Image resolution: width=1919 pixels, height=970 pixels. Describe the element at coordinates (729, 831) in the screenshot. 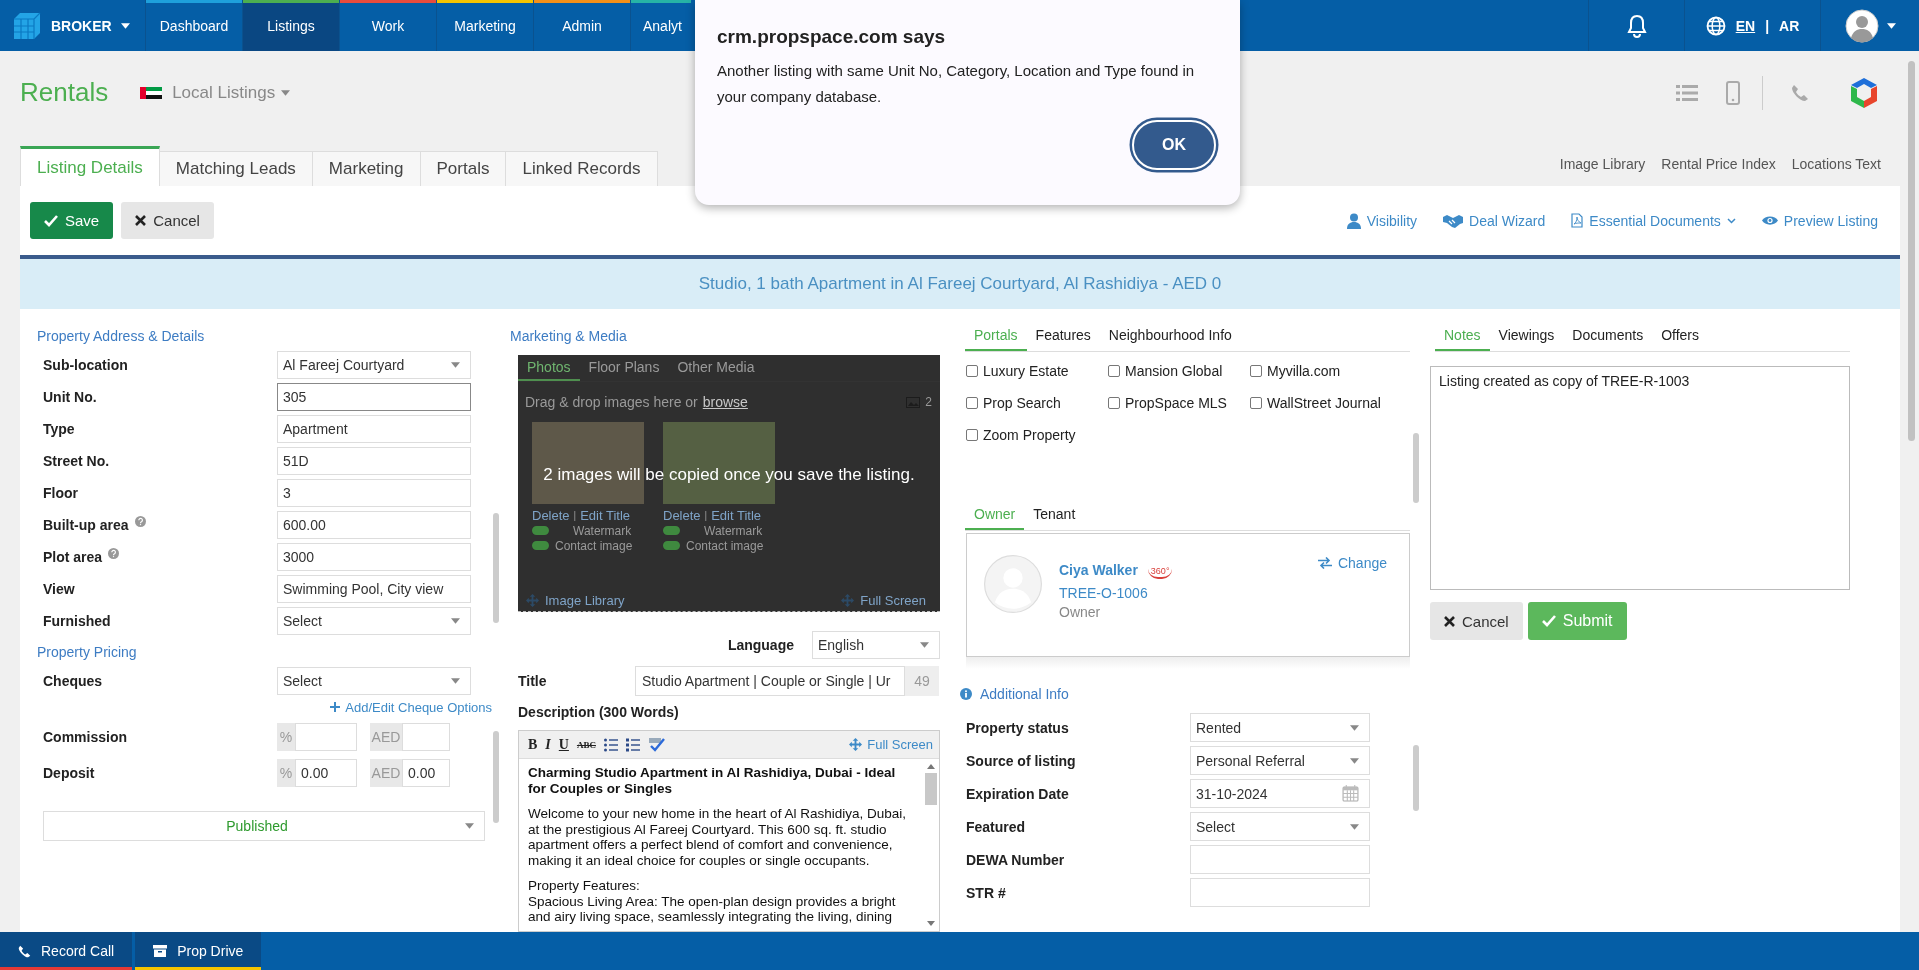

I see `rich-text-editor` at that location.